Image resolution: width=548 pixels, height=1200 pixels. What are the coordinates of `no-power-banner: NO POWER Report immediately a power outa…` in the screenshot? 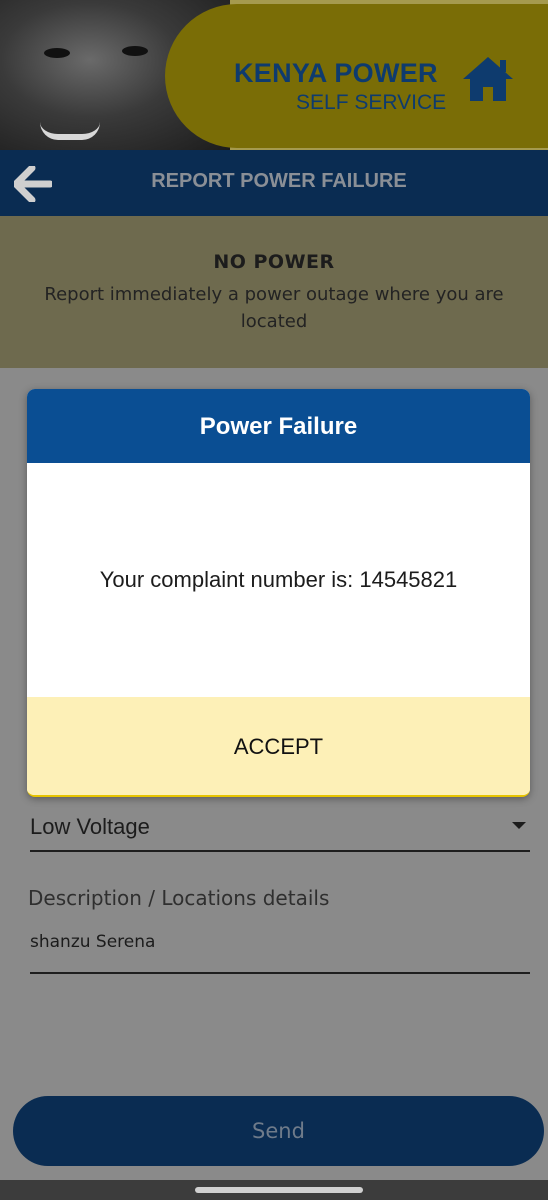 It's located at (274, 292).